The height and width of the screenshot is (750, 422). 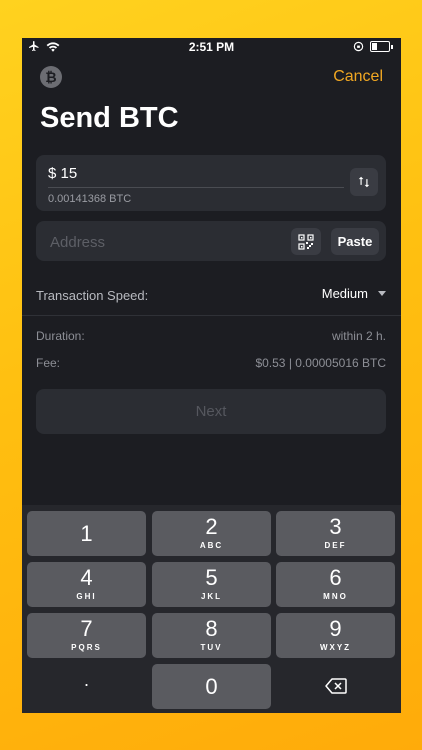 What do you see at coordinates (392, 46) in the screenshot?
I see `battery-tip` at bounding box center [392, 46].